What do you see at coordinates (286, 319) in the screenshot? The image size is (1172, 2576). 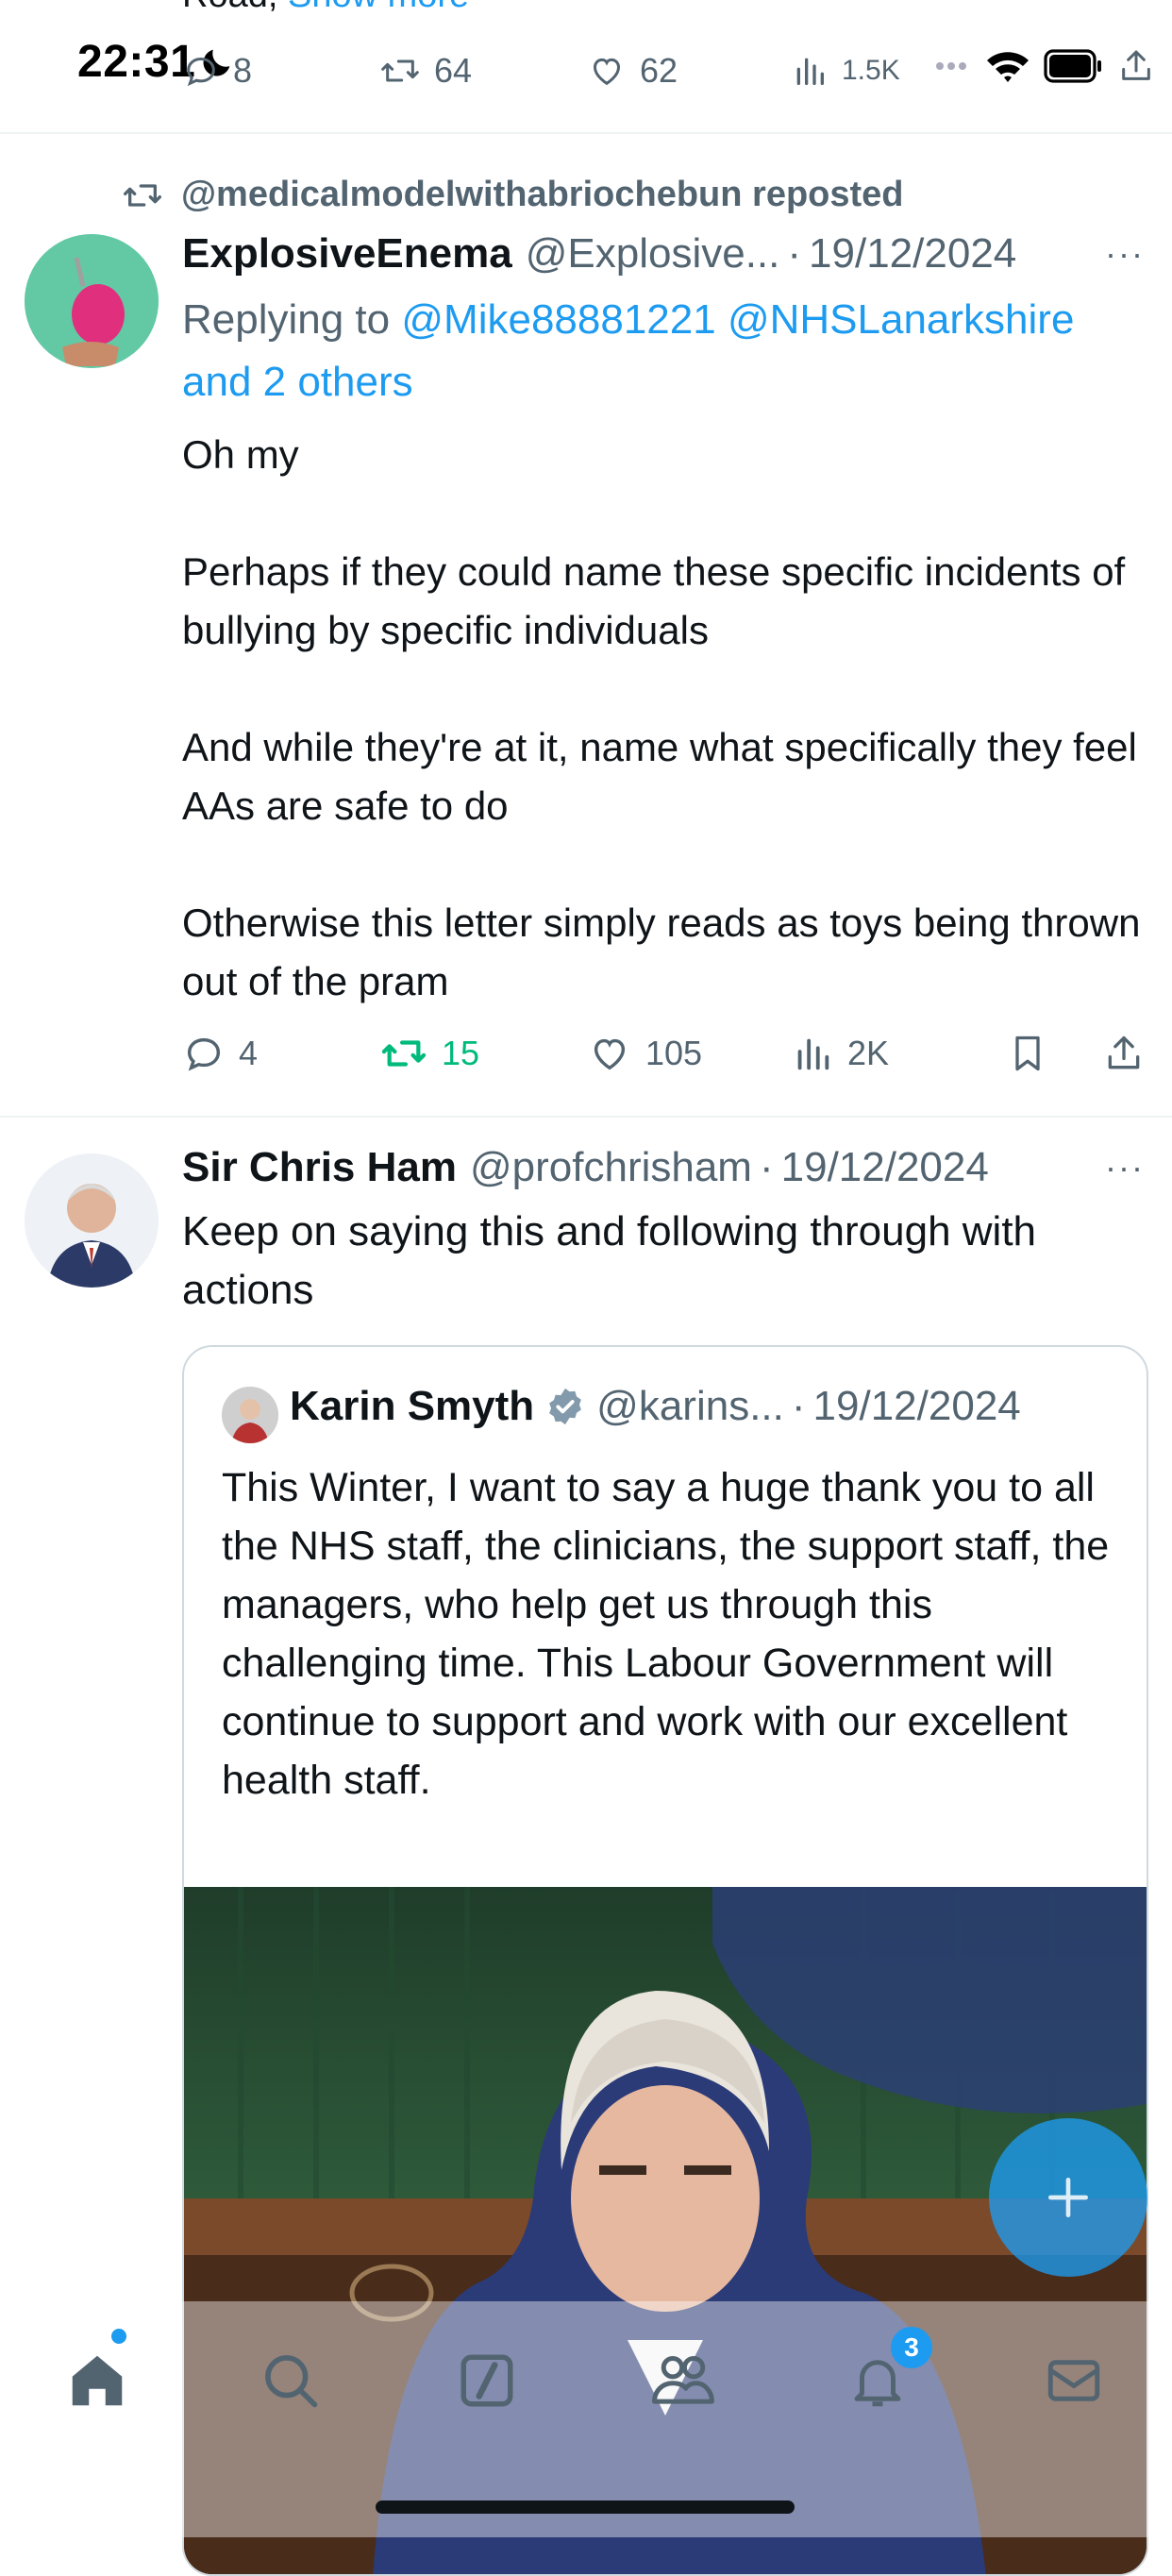 I see `replying-to-prefix: Replying to` at bounding box center [286, 319].